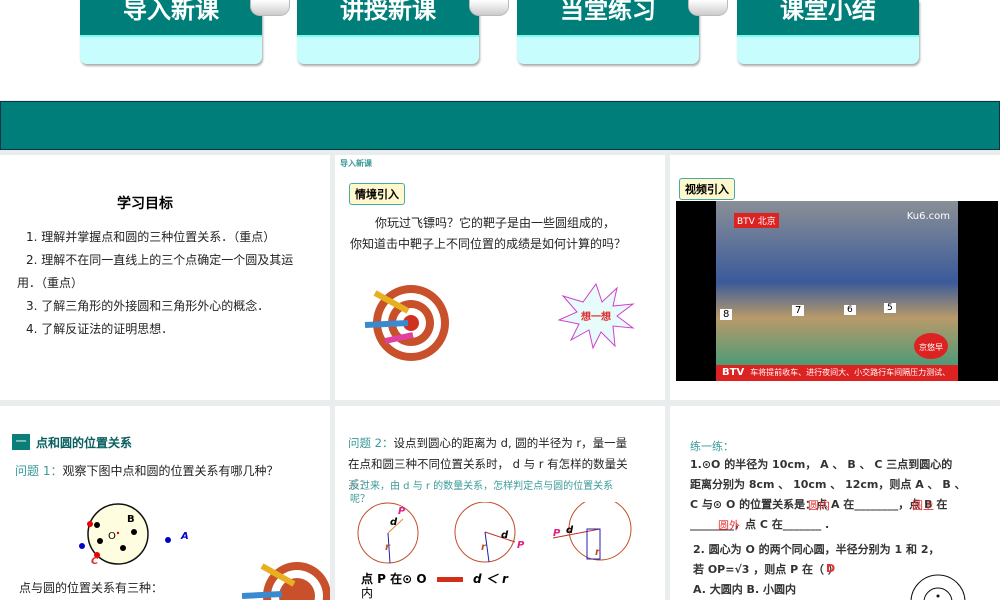 The width and height of the screenshot is (1000, 600). Describe the element at coordinates (394, 579) in the screenshot. I see `rule-left: 点 P 在⊙ O` at that location.